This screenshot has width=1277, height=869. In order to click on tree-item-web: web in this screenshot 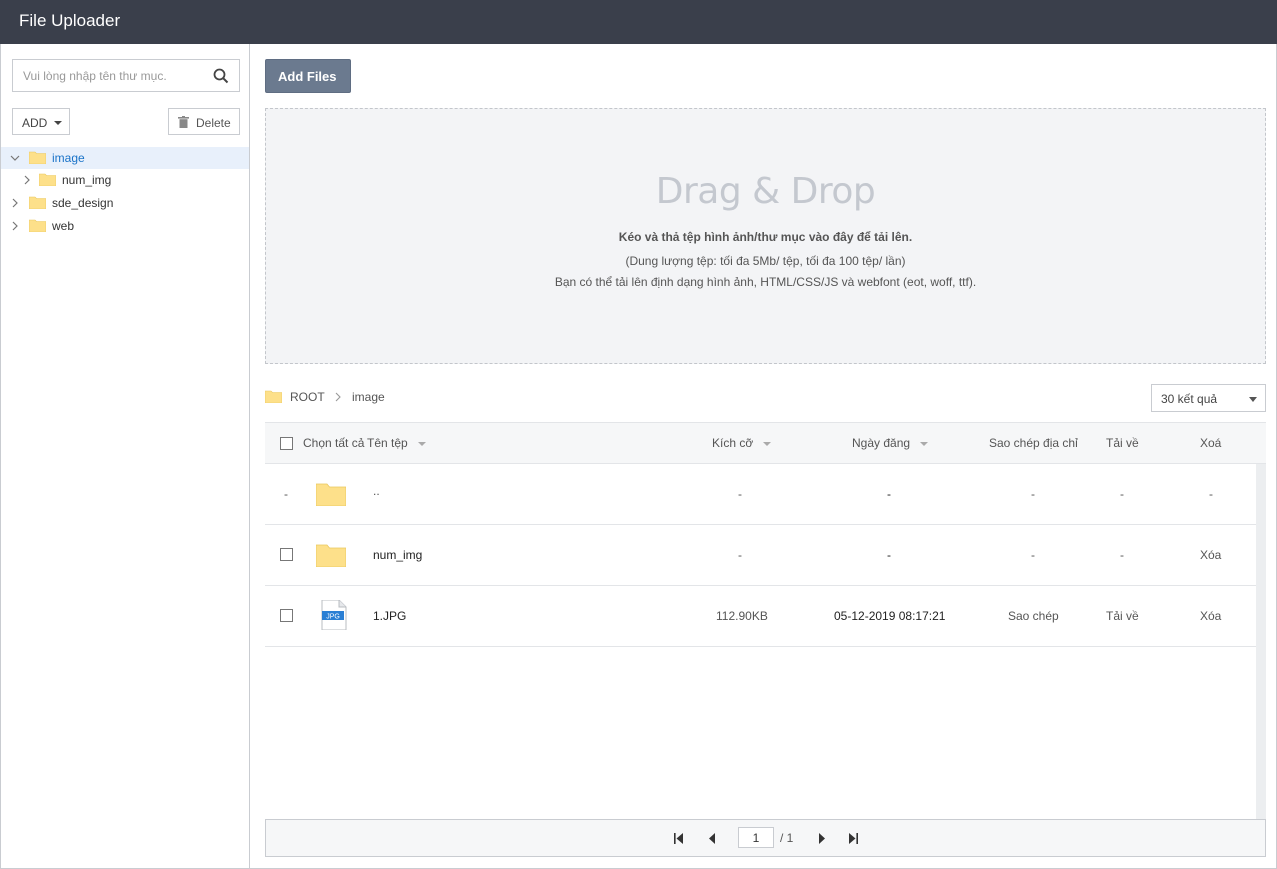, I will do `click(125, 226)`.